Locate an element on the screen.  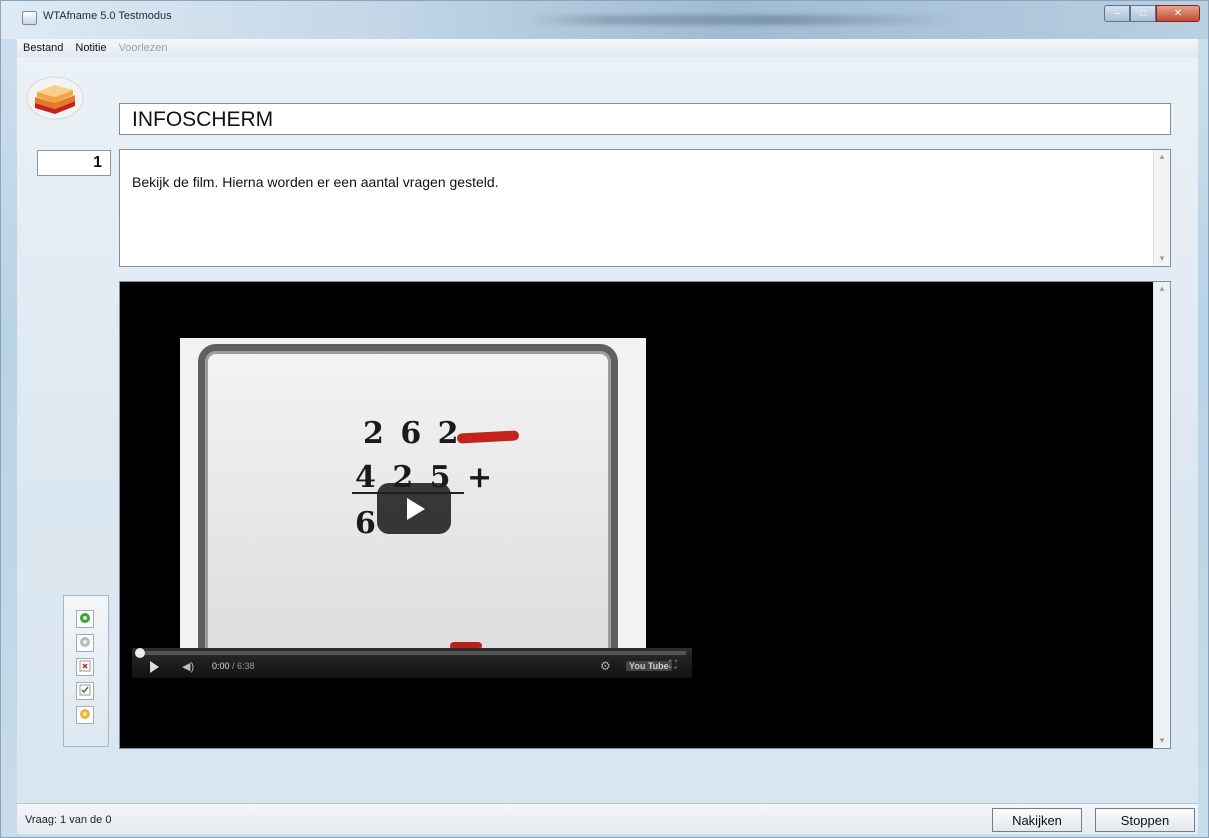
side-toolbar is located at coordinates (86, 671).